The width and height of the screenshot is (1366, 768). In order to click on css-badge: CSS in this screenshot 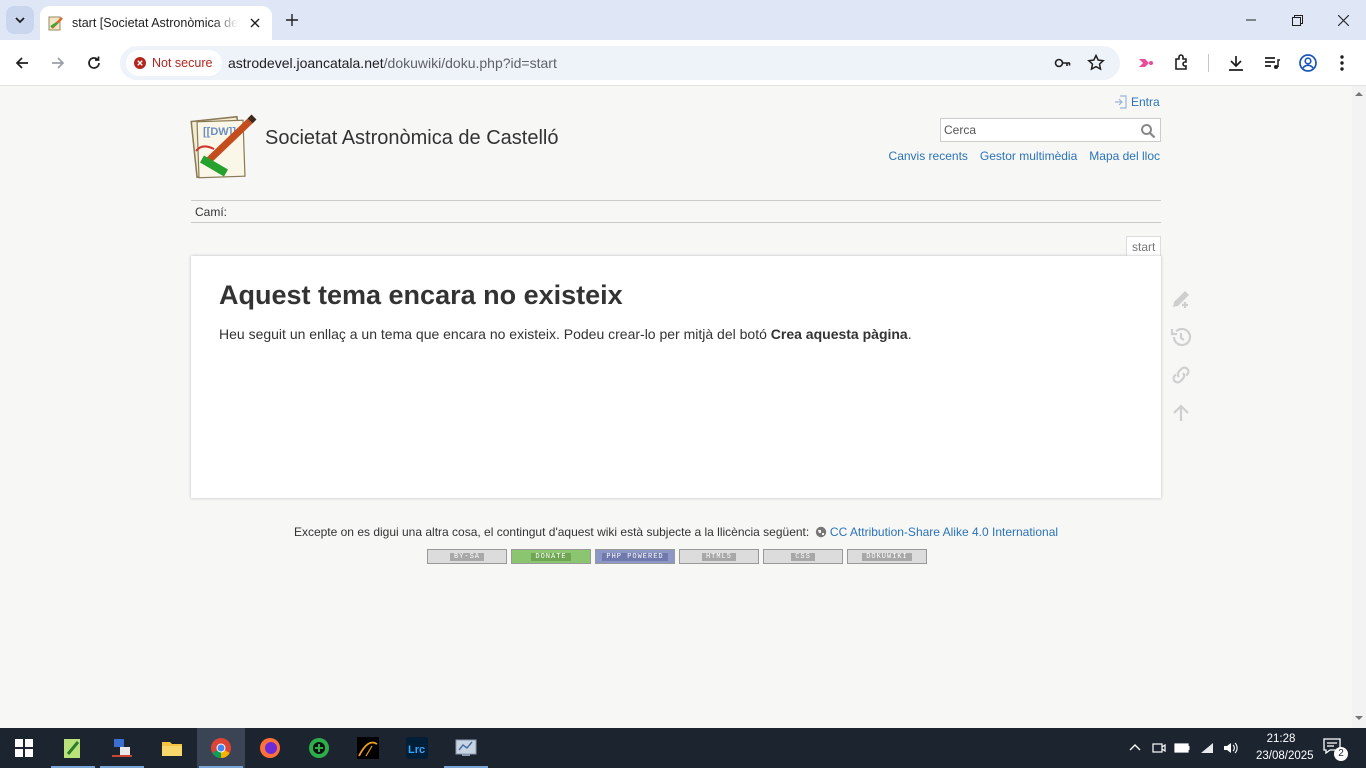, I will do `click(803, 556)`.